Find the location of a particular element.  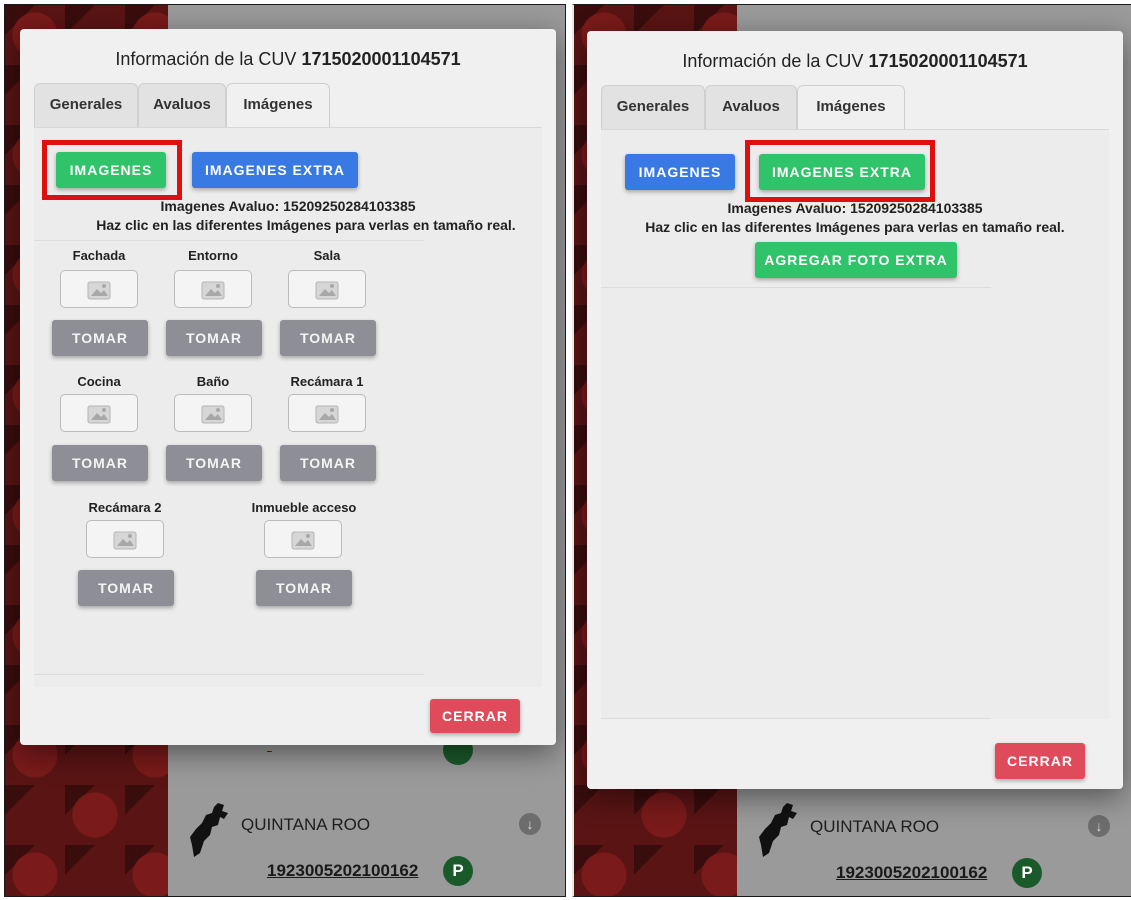

thumb-fachada is located at coordinates (99, 289).